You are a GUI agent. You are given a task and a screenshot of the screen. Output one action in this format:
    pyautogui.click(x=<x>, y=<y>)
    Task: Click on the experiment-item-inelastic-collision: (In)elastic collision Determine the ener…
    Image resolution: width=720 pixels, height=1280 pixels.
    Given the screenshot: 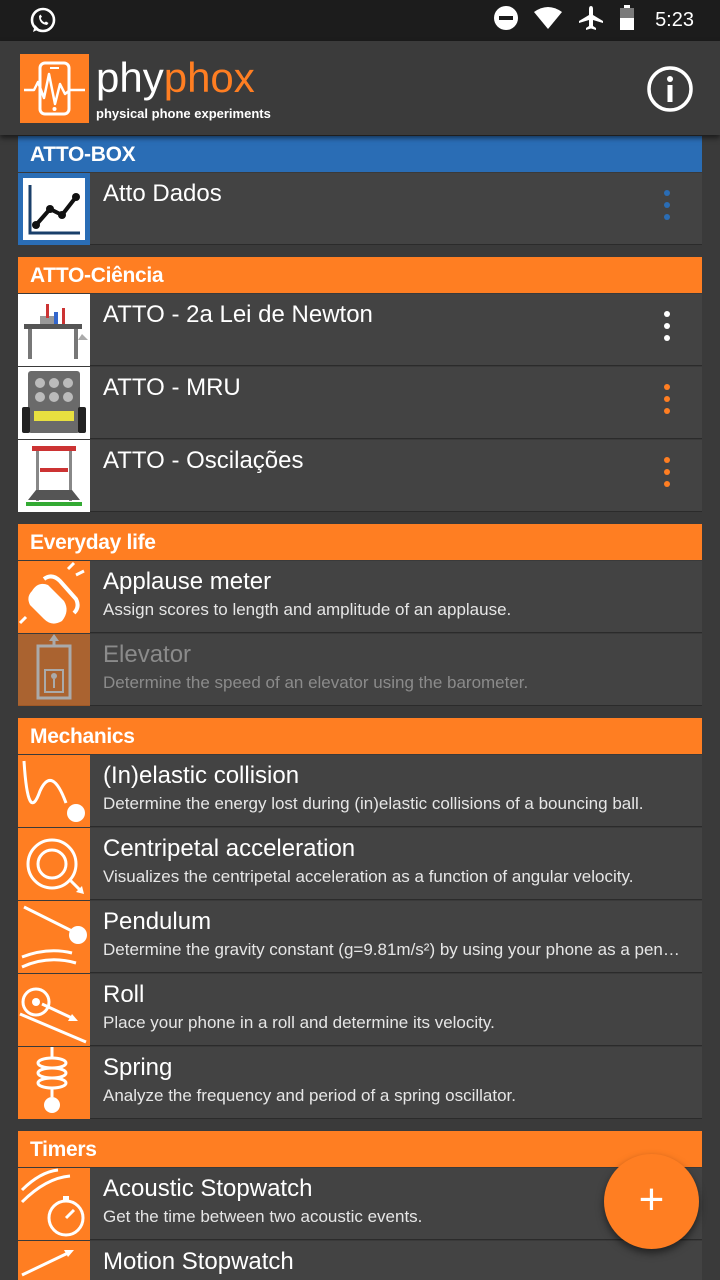 What is the action you would take?
    pyautogui.click(x=360, y=791)
    